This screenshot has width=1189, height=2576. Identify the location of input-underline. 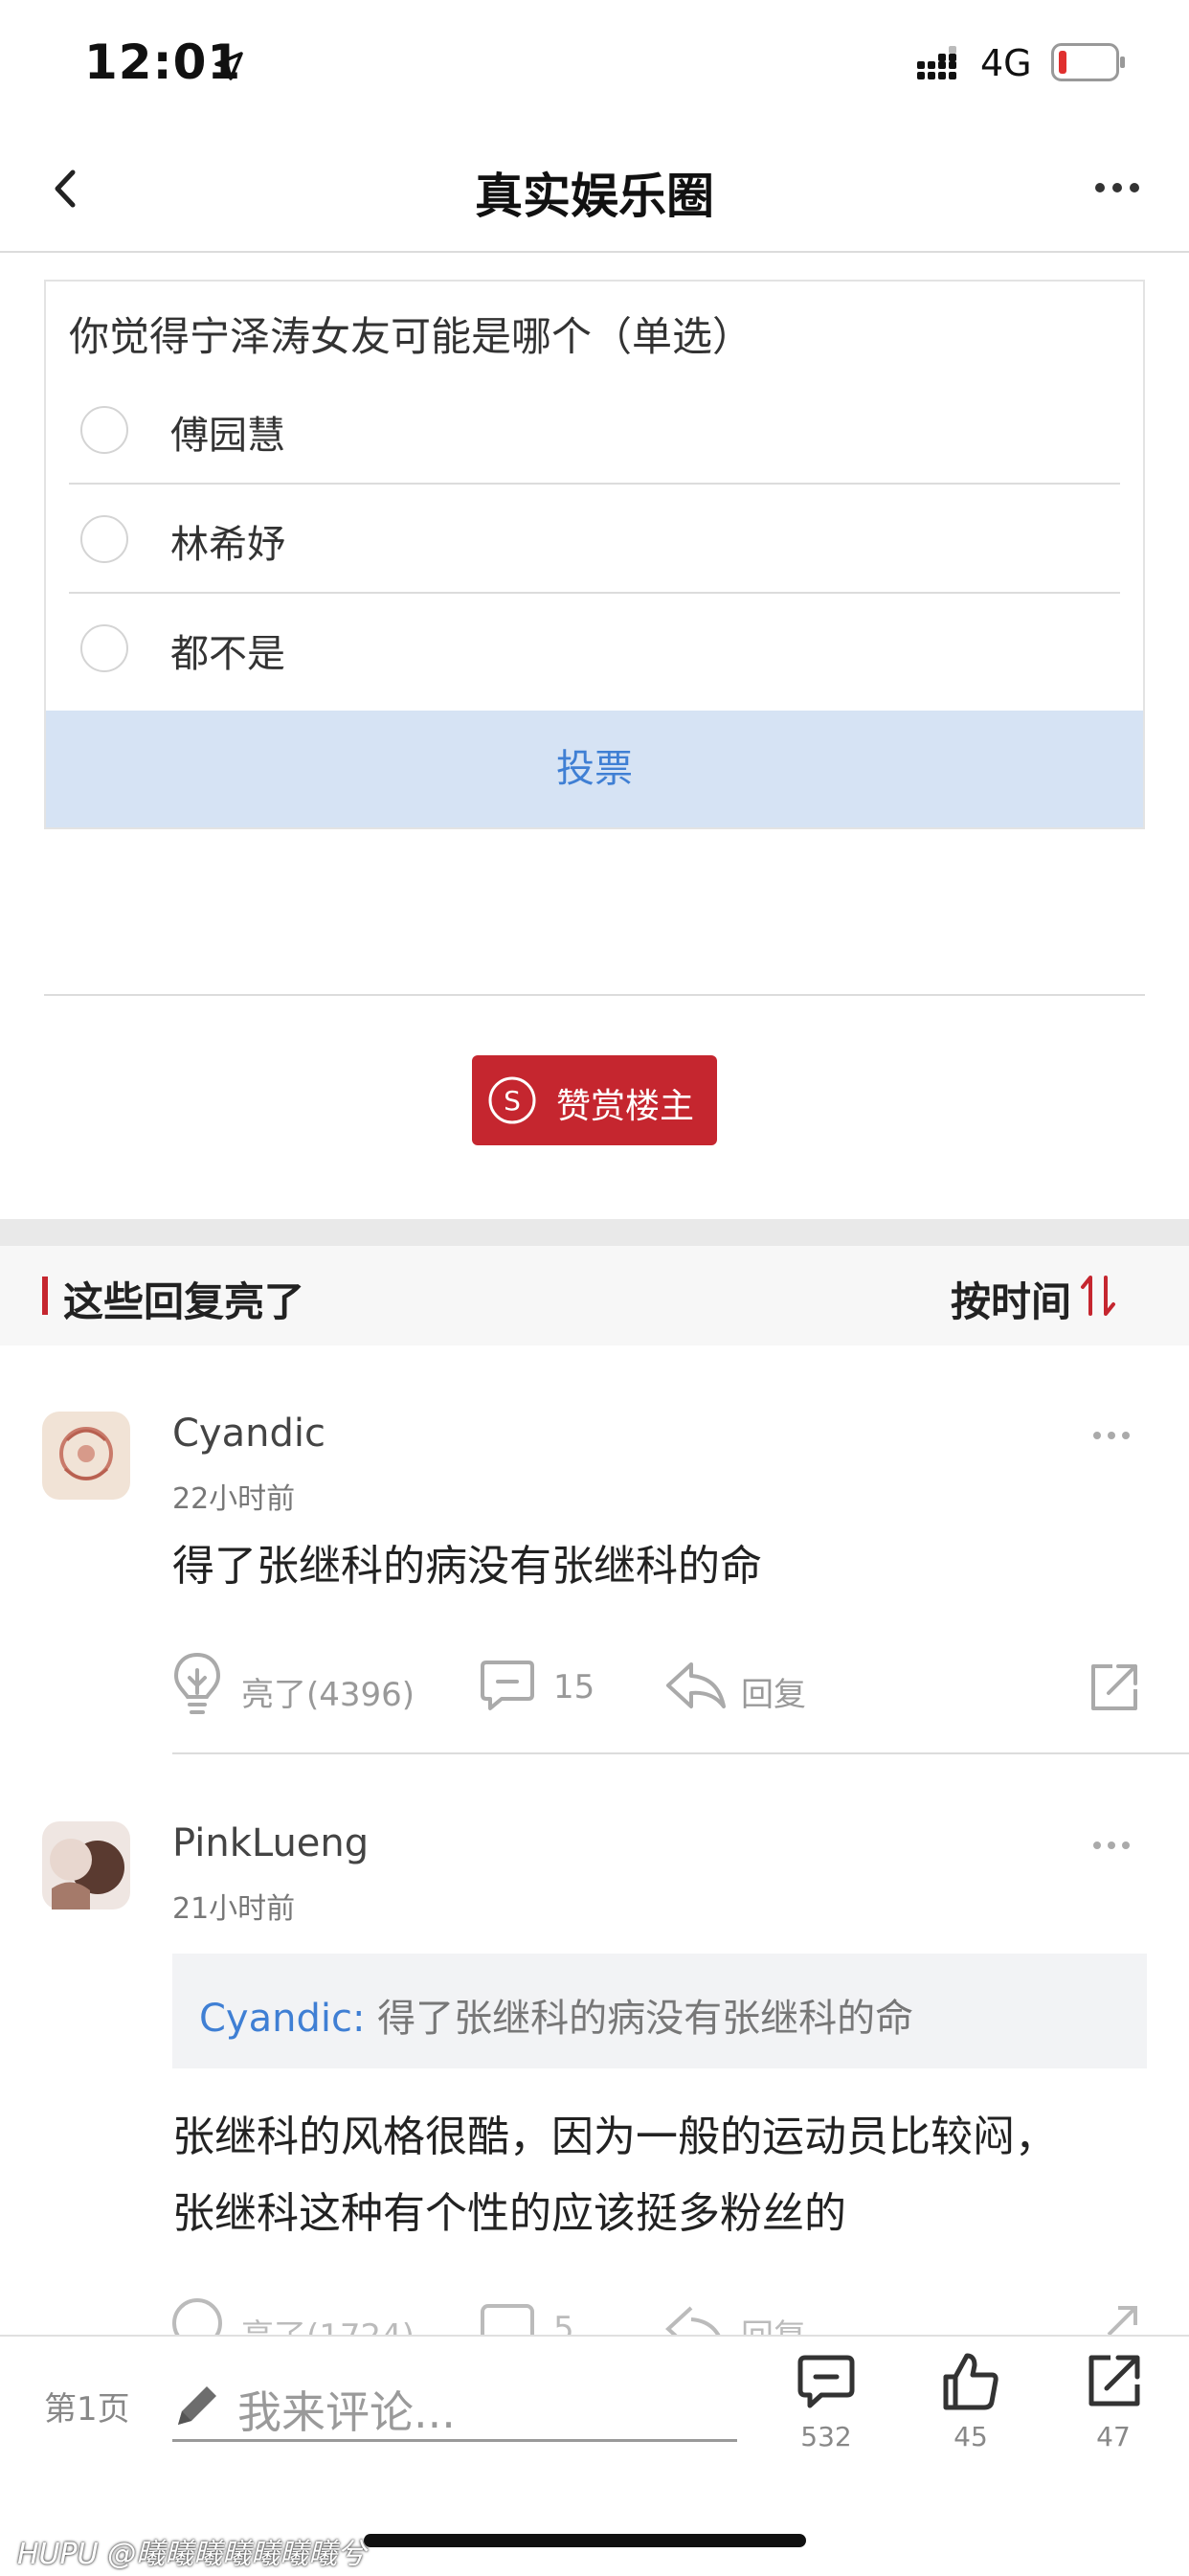
(454, 2440).